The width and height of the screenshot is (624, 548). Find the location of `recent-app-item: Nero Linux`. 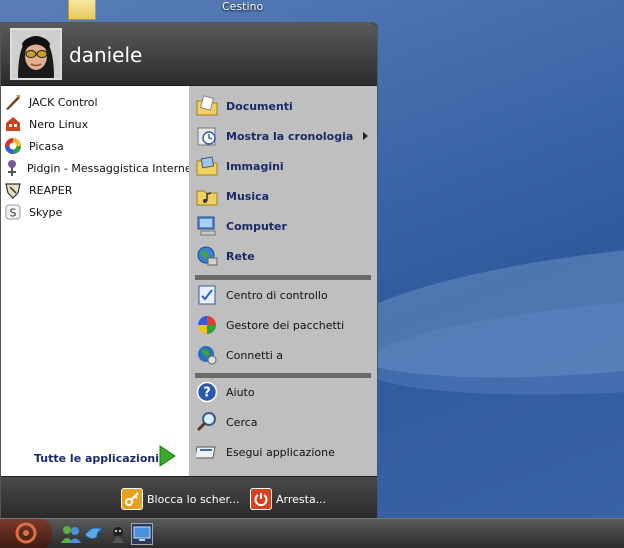

recent-app-item: Nero Linux is located at coordinates (95, 124).